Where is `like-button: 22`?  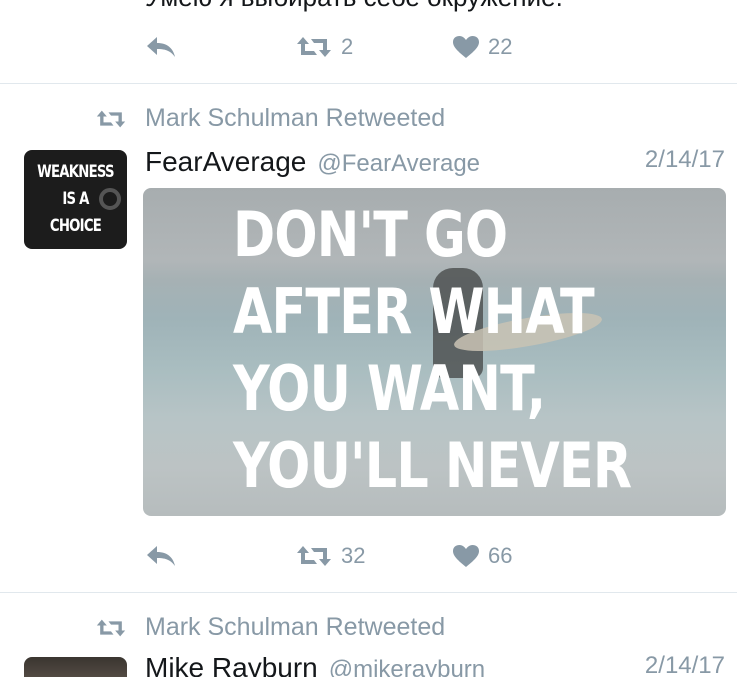 like-button: 22 is located at coordinates (482, 47).